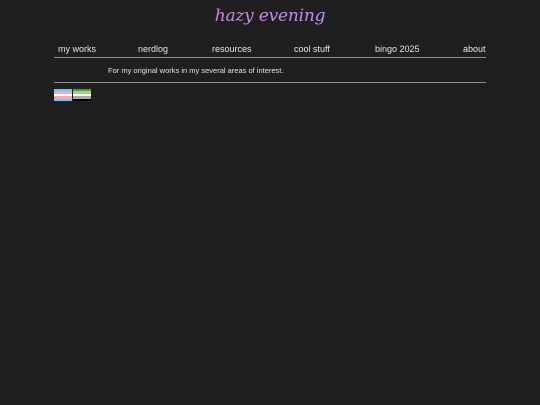  Describe the element at coordinates (312, 49) in the screenshot. I see `nav-link-cool-stuff: cool stuff` at that location.